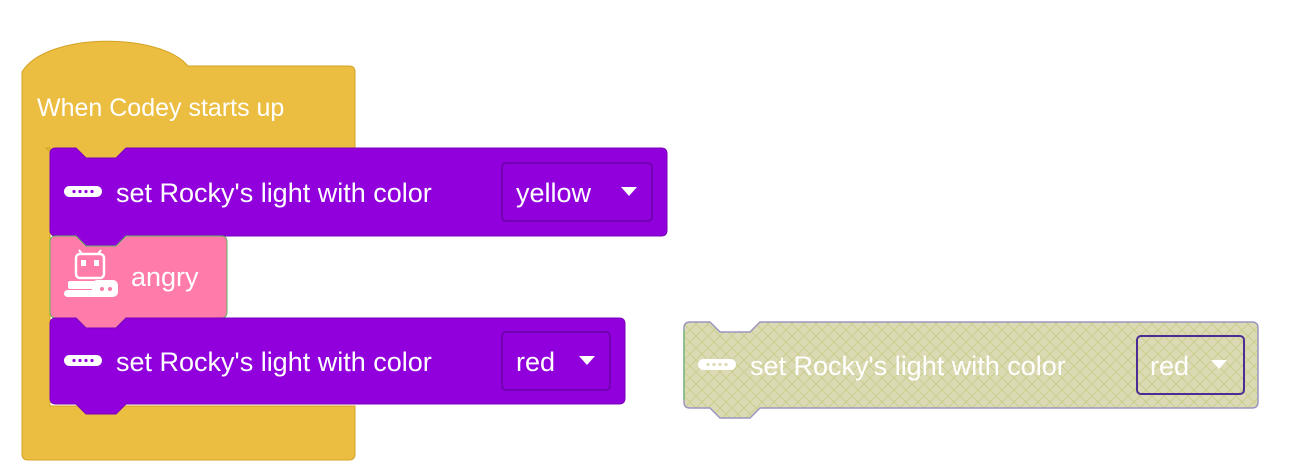 The image size is (1306, 472). What do you see at coordinates (165, 277) in the screenshot?
I see `angry-label: angry` at bounding box center [165, 277].